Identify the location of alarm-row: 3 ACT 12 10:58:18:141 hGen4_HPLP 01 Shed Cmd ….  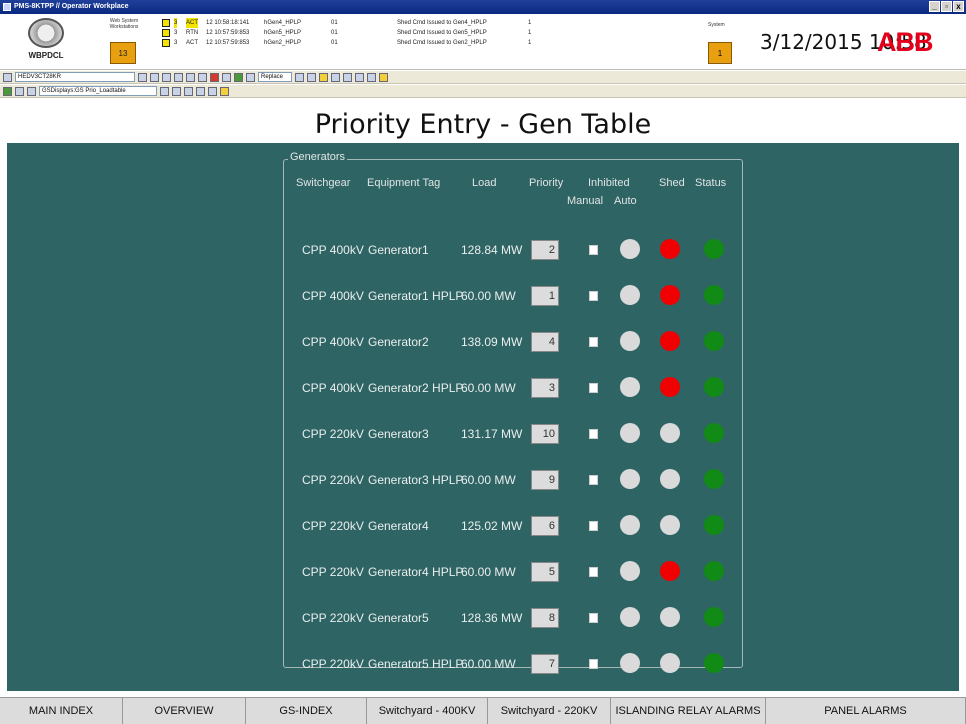
(426, 23).